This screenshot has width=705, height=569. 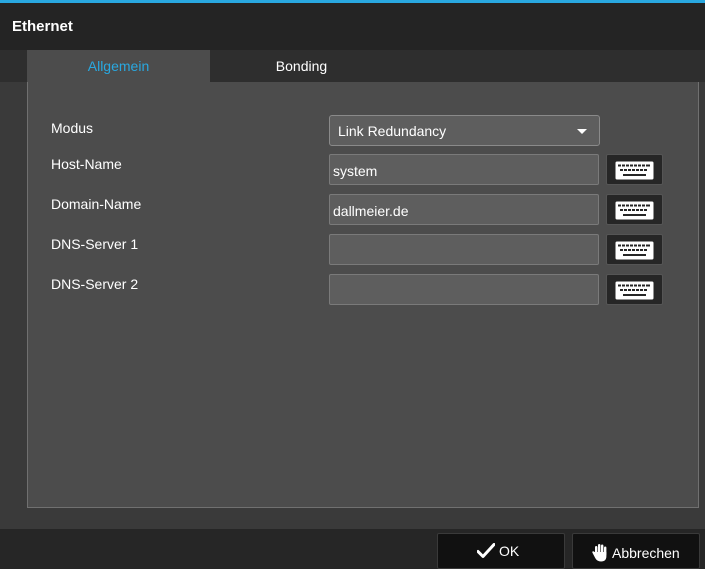 I want to click on domain-name-input: dallmeier.de, so click(x=464, y=209).